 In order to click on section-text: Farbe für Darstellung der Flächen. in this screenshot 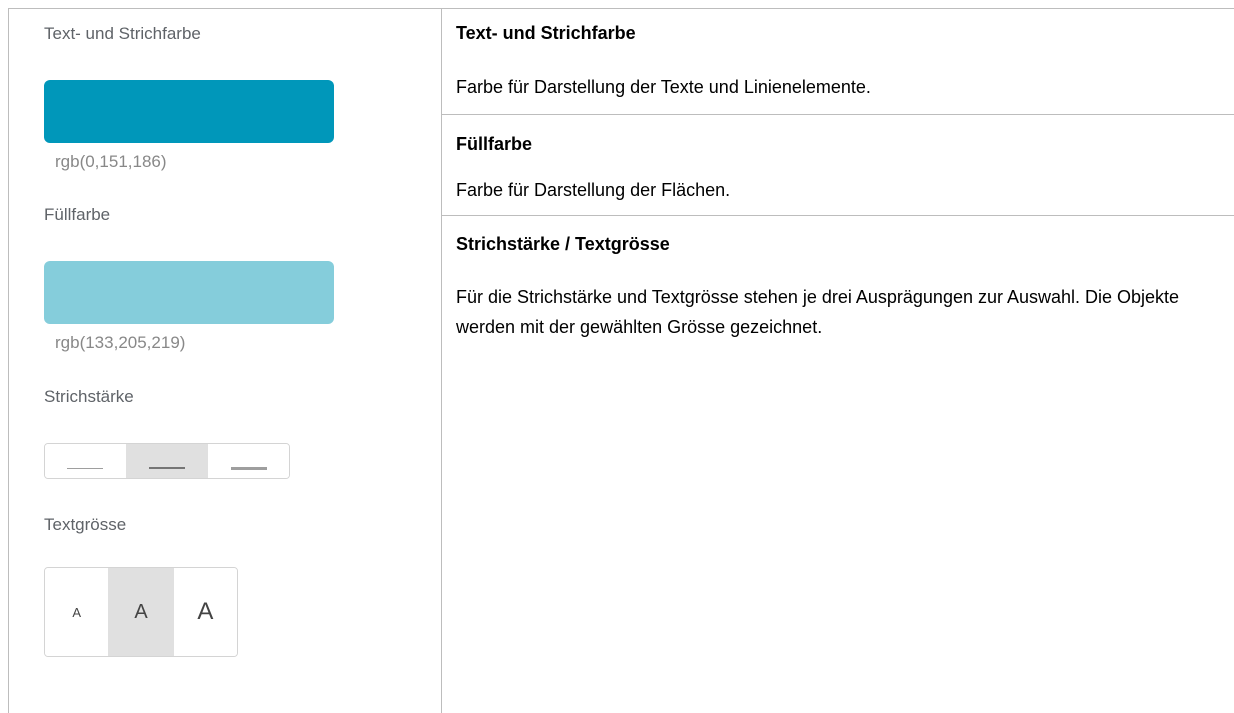, I will do `click(593, 190)`.